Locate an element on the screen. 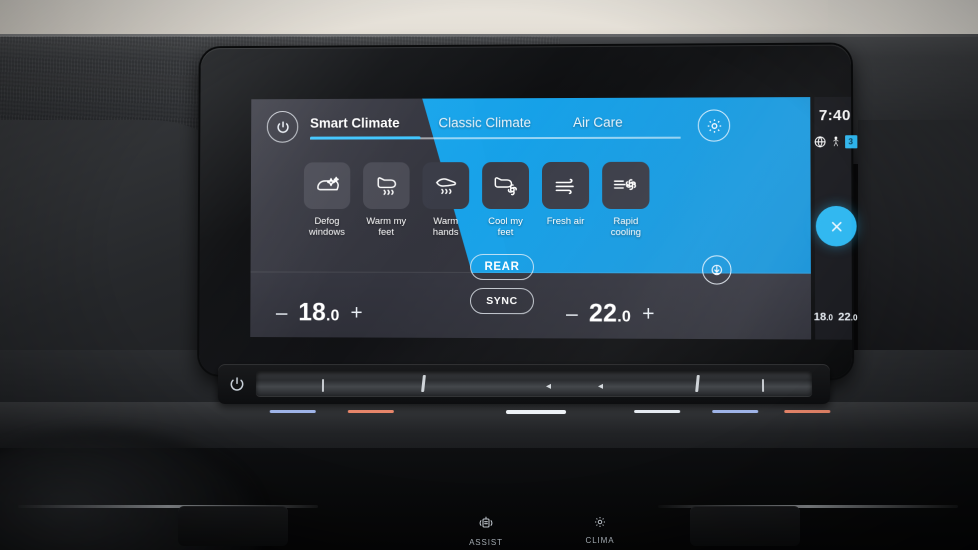  mini-temp-int: 22 is located at coordinates (844, 317).